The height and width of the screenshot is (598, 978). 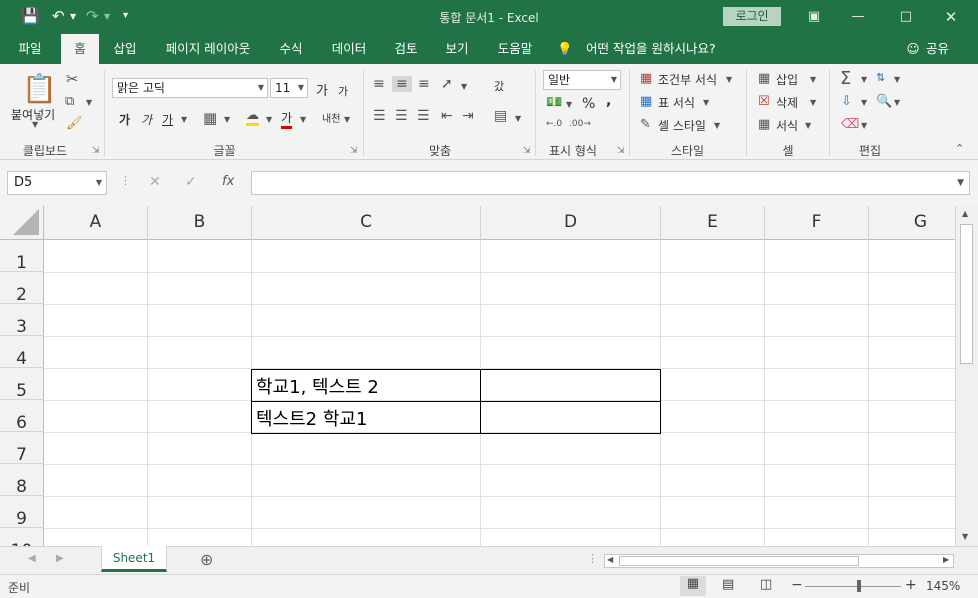 I want to click on format-cells-dropdown-icon: ▼, so click(x=808, y=125).